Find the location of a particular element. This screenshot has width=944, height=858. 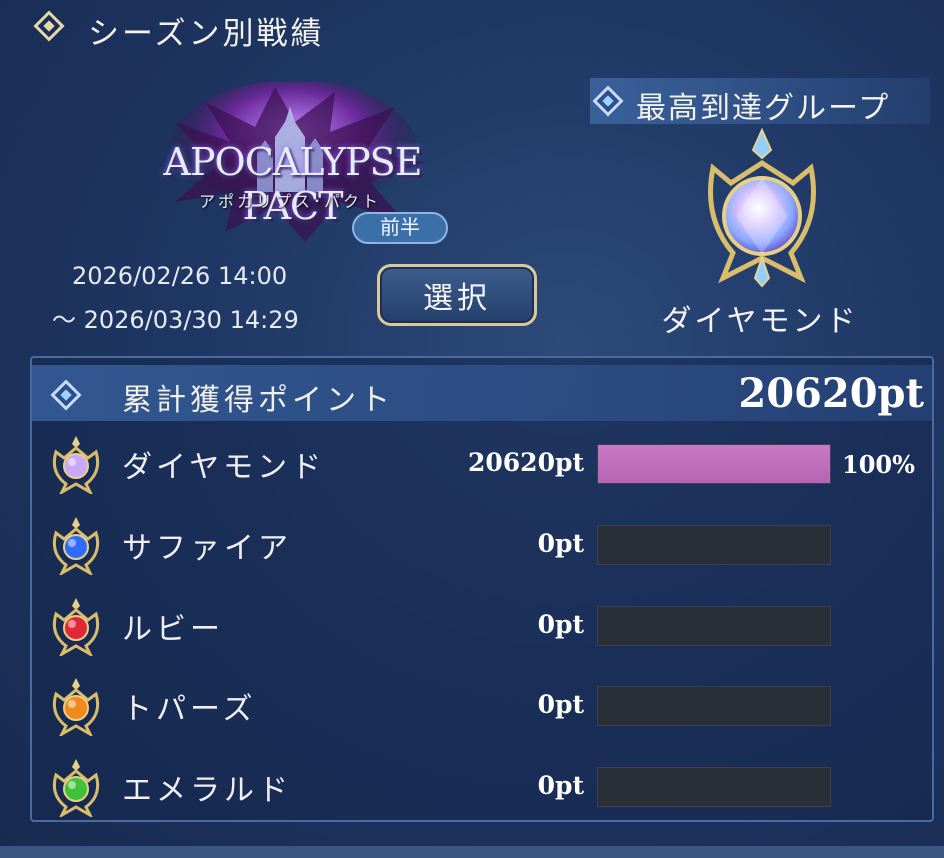

ruby-emblem-icon is located at coordinates (76, 627).